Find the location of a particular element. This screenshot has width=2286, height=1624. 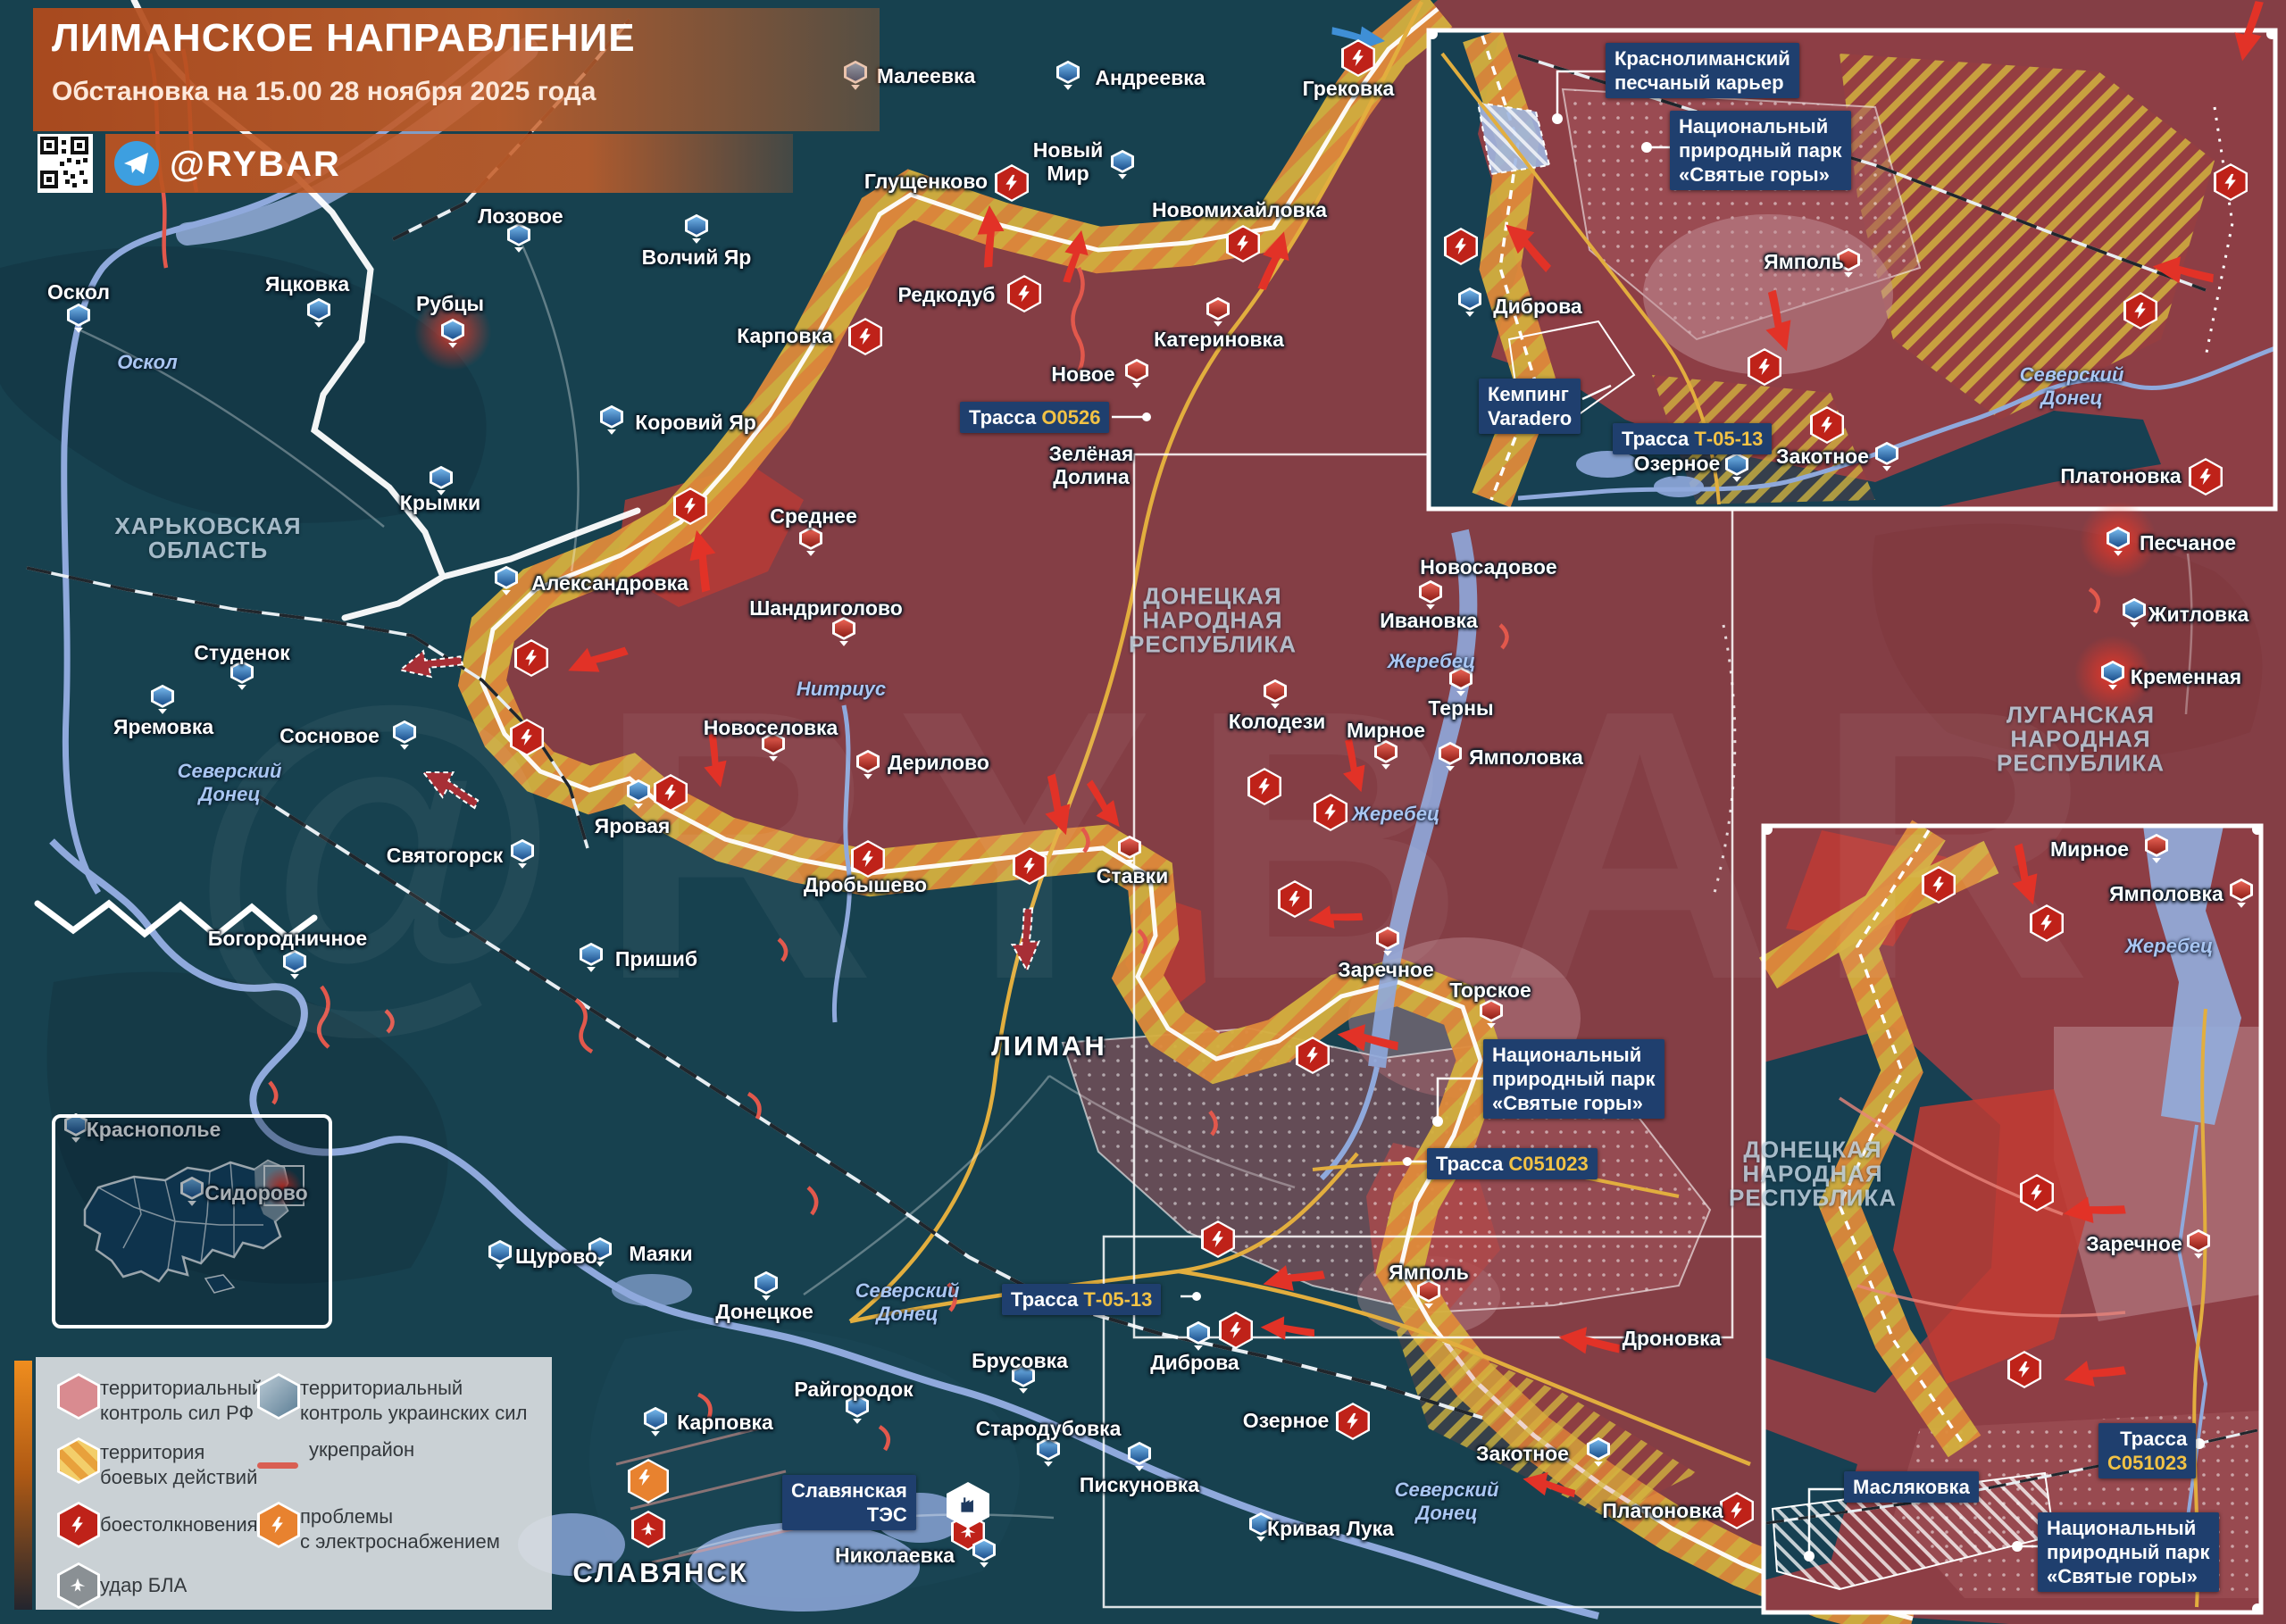

river-label: Оскол is located at coordinates (147, 362).